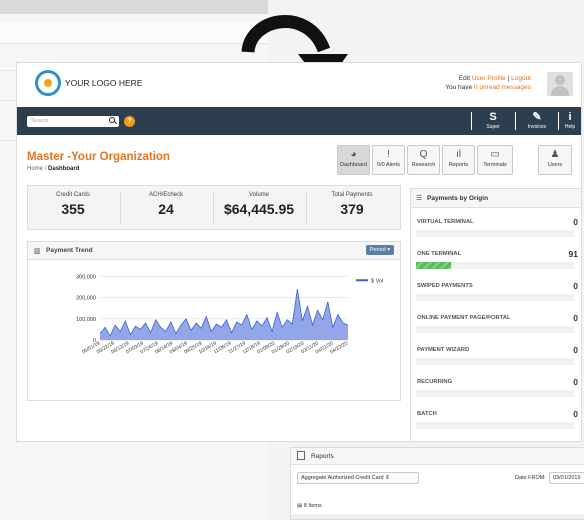  What do you see at coordinates (445, 286) in the screenshot?
I see `origin-row-name: SWIPED PAYMENTS` at bounding box center [445, 286].